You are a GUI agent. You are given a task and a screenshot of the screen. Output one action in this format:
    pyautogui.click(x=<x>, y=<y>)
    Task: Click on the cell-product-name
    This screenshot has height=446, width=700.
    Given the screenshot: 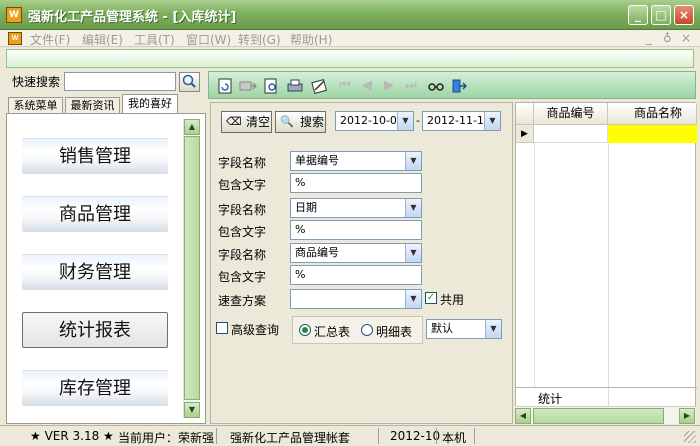 What is the action you would take?
    pyautogui.click(x=652, y=134)
    